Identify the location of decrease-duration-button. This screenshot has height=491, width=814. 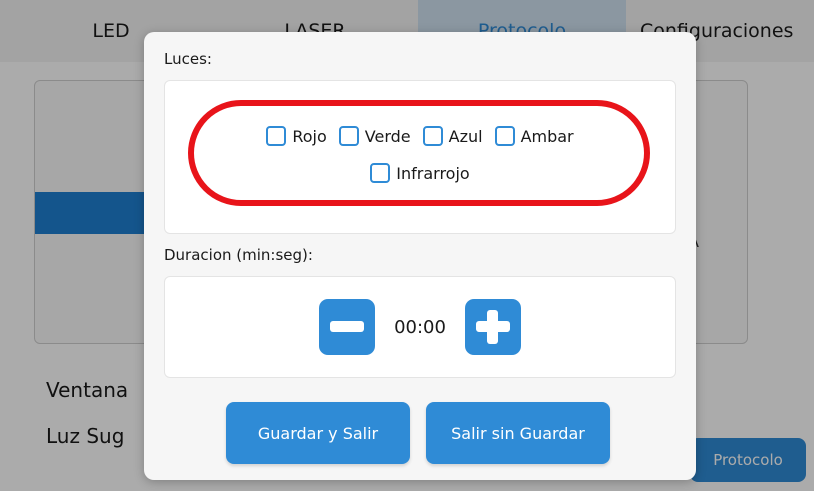
(347, 327).